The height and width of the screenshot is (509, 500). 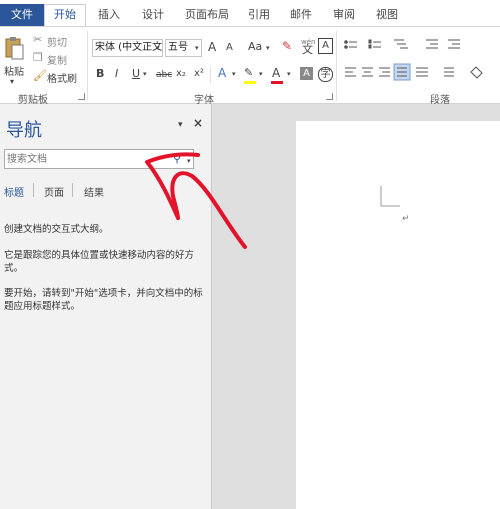 What do you see at coordinates (196, 200) in the screenshot?
I see `annotation-arrow` at bounding box center [196, 200].